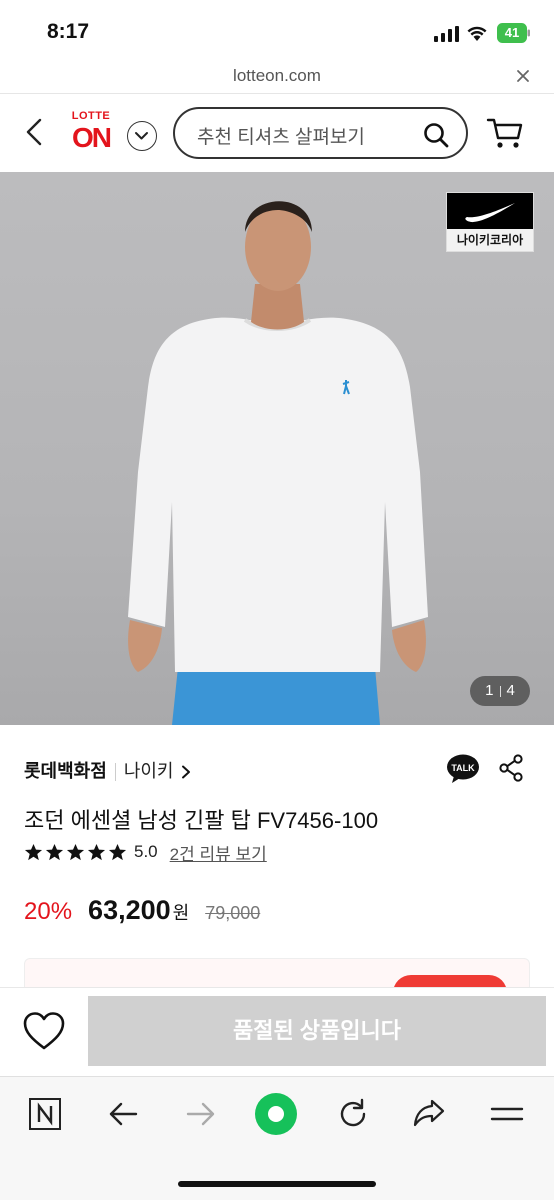  I want to click on green-dot-icon, so click(276, 1114).